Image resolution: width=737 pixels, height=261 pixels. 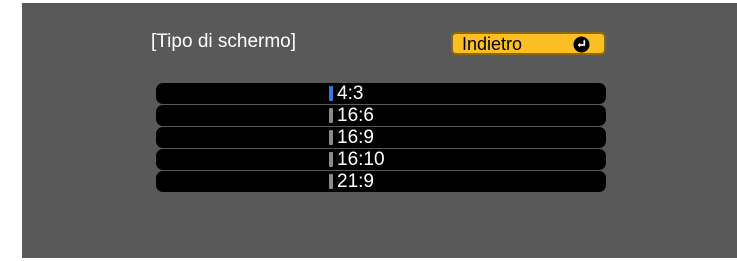 I want to click on option-16-10: 16:10, so click(x=381, y=159).